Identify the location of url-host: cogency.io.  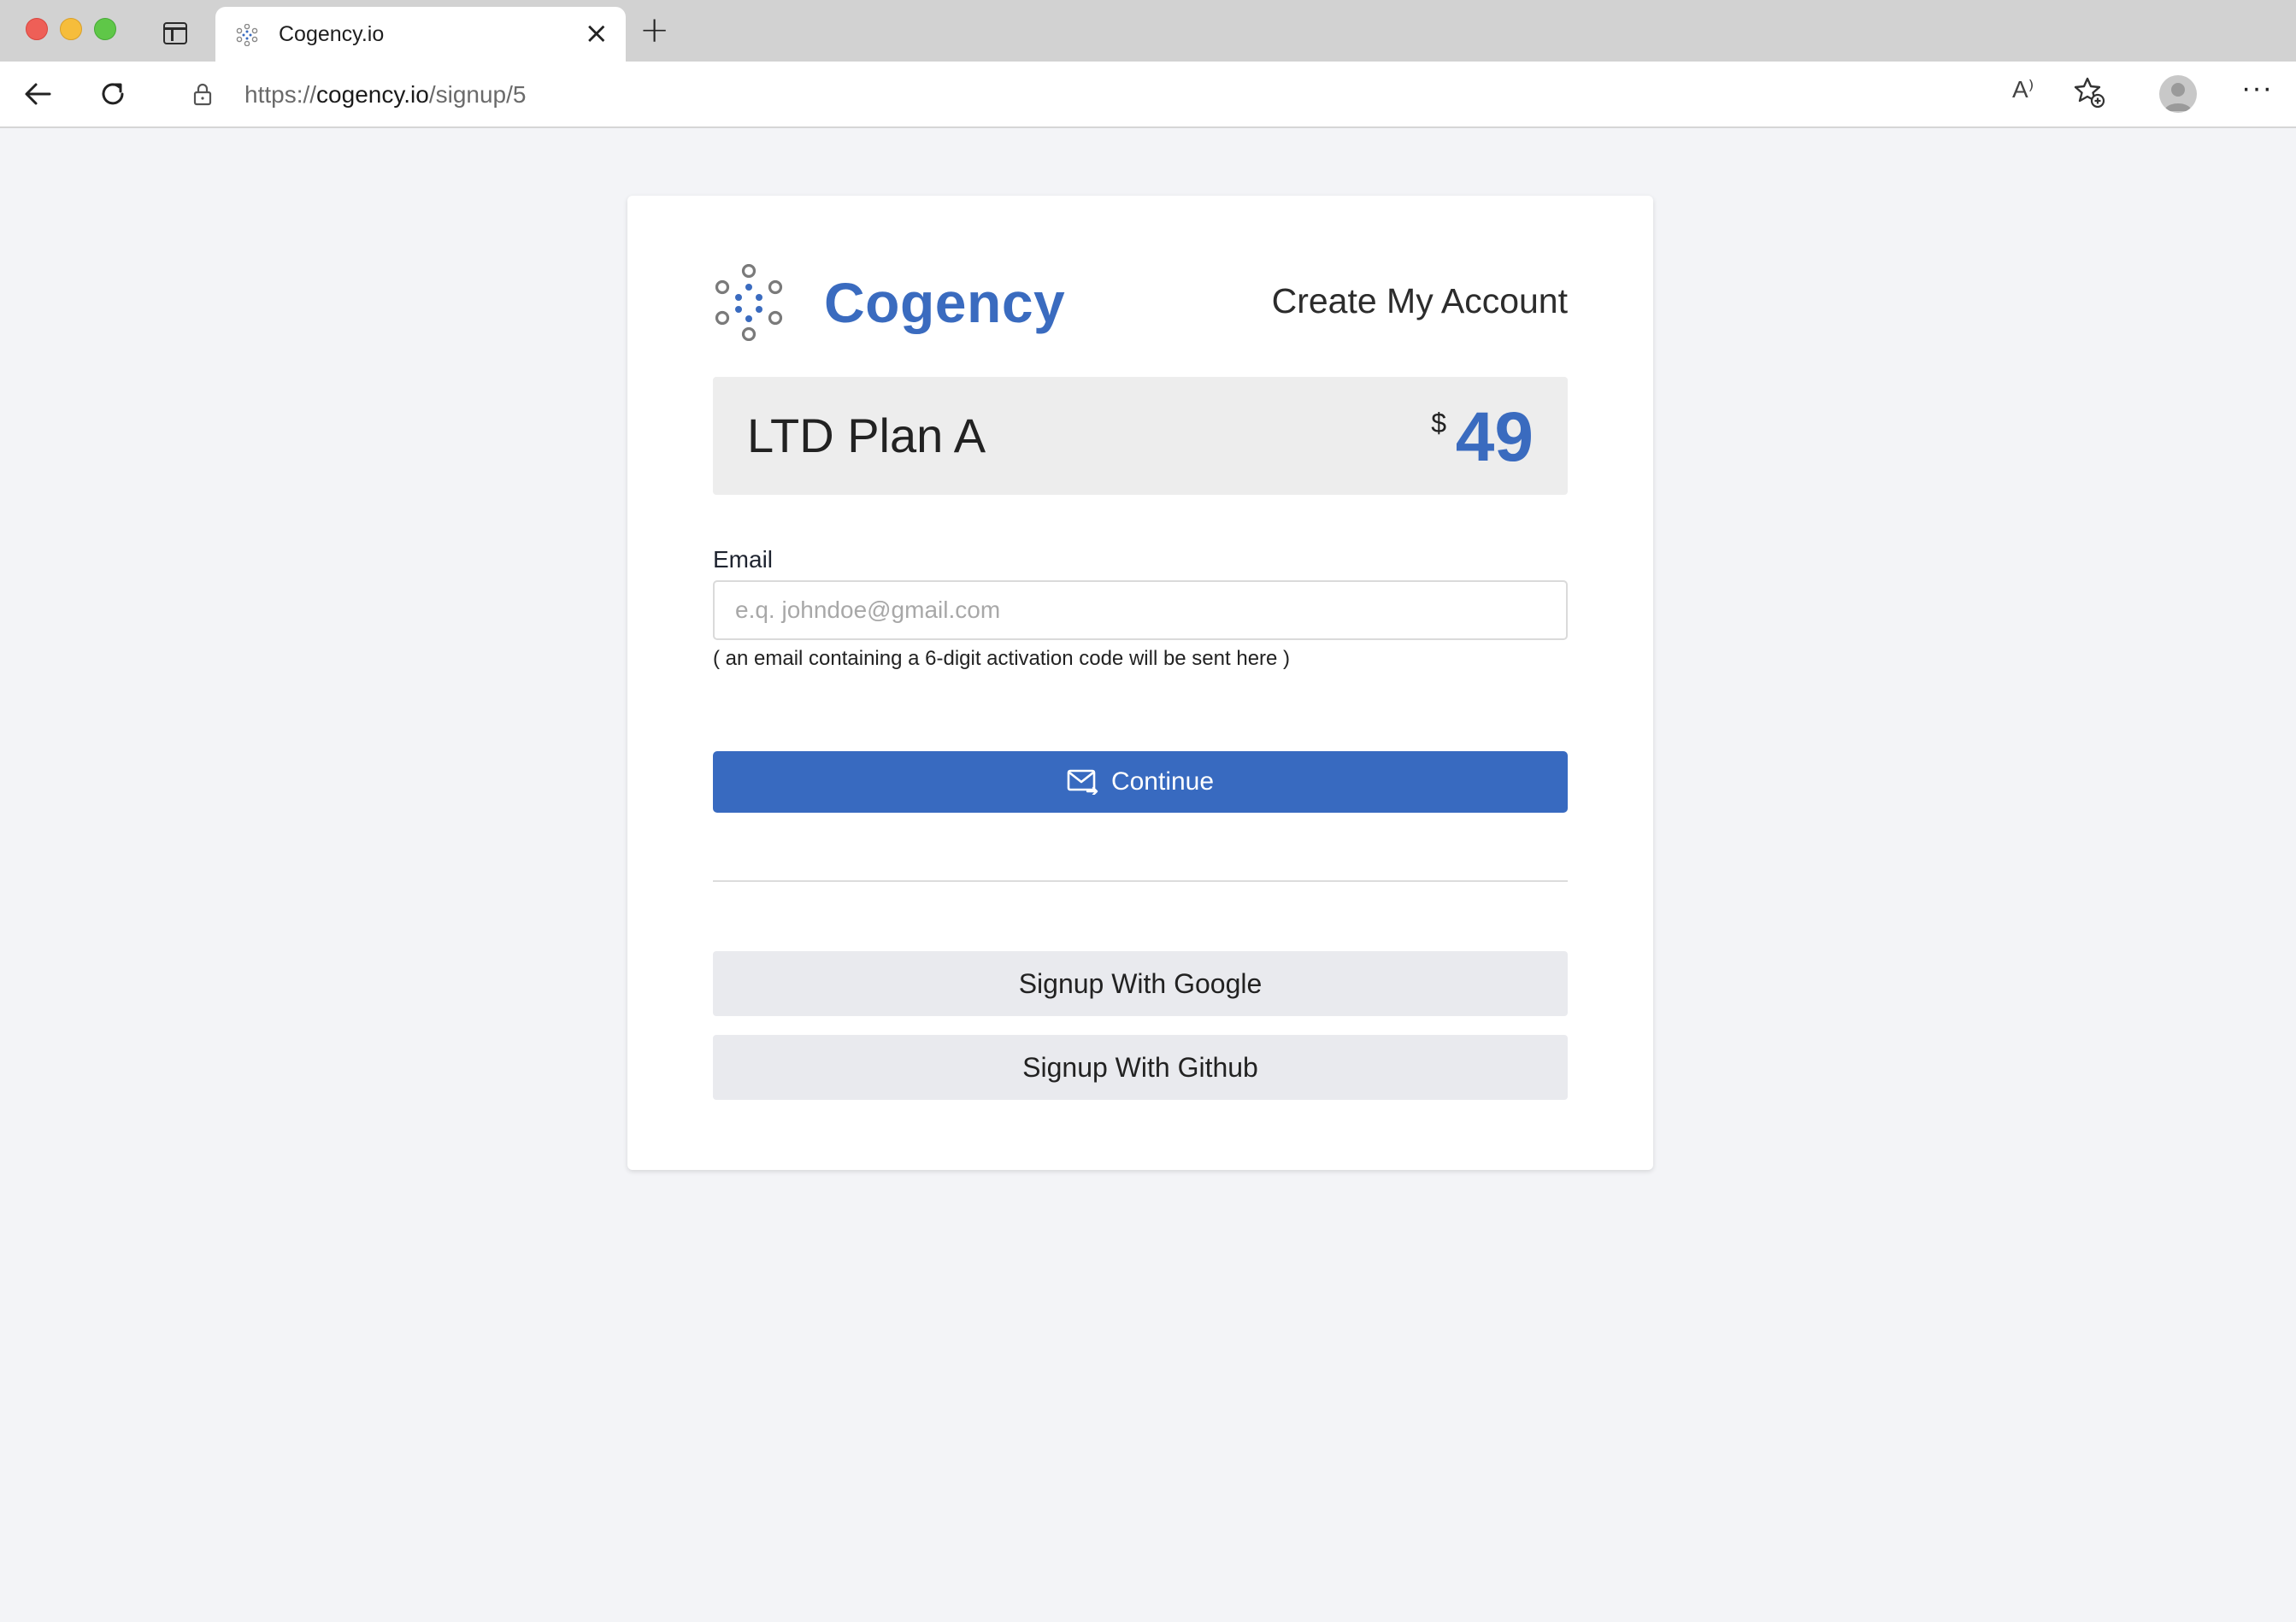
(372, 94).